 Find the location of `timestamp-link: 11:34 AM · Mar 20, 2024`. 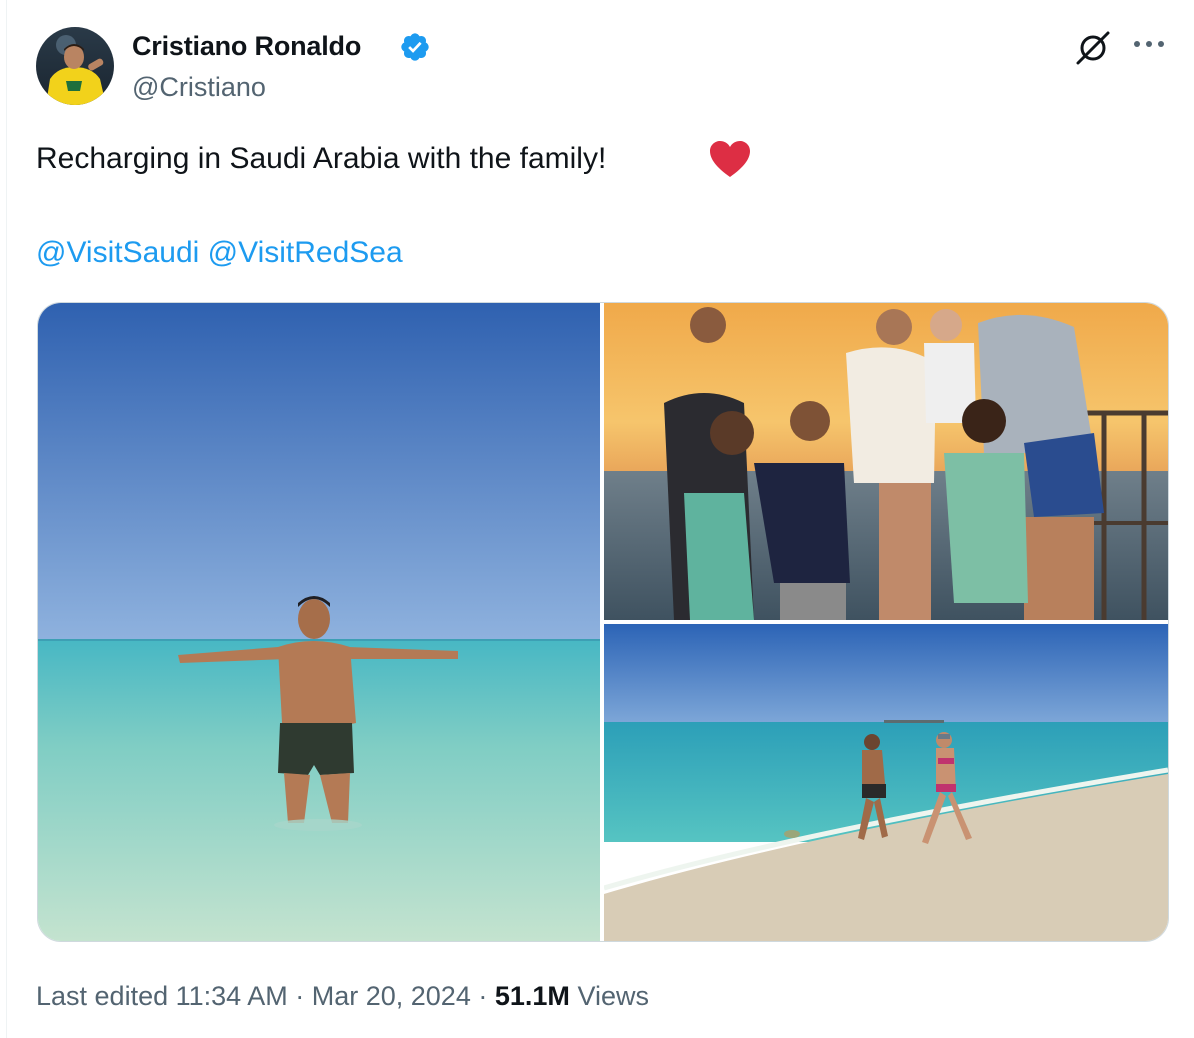

timestamp-link: 11:34 AM · Mar 20, 2024 is located at coordinates (323, 996).